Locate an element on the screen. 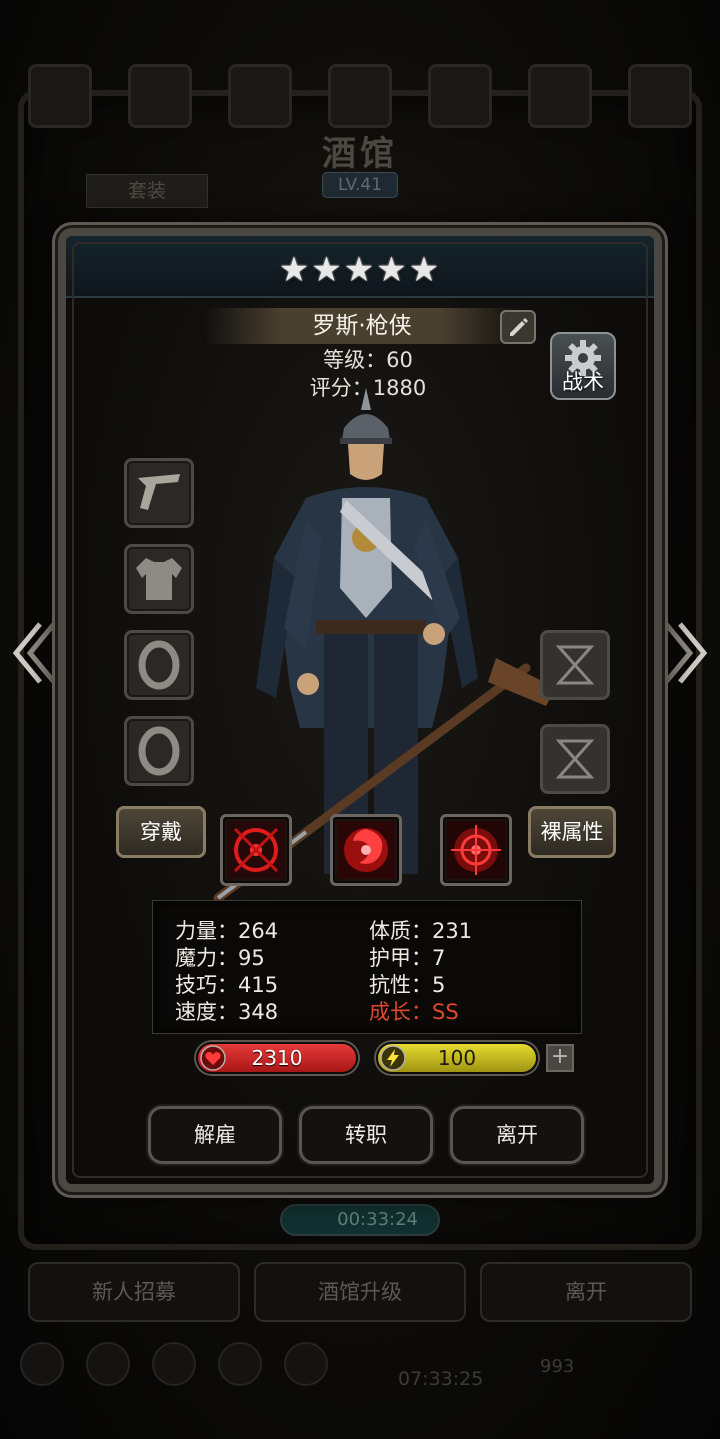 The width and height of the screenshot is (720, 1439). heart-icon is located at coordinates (213, 1058).